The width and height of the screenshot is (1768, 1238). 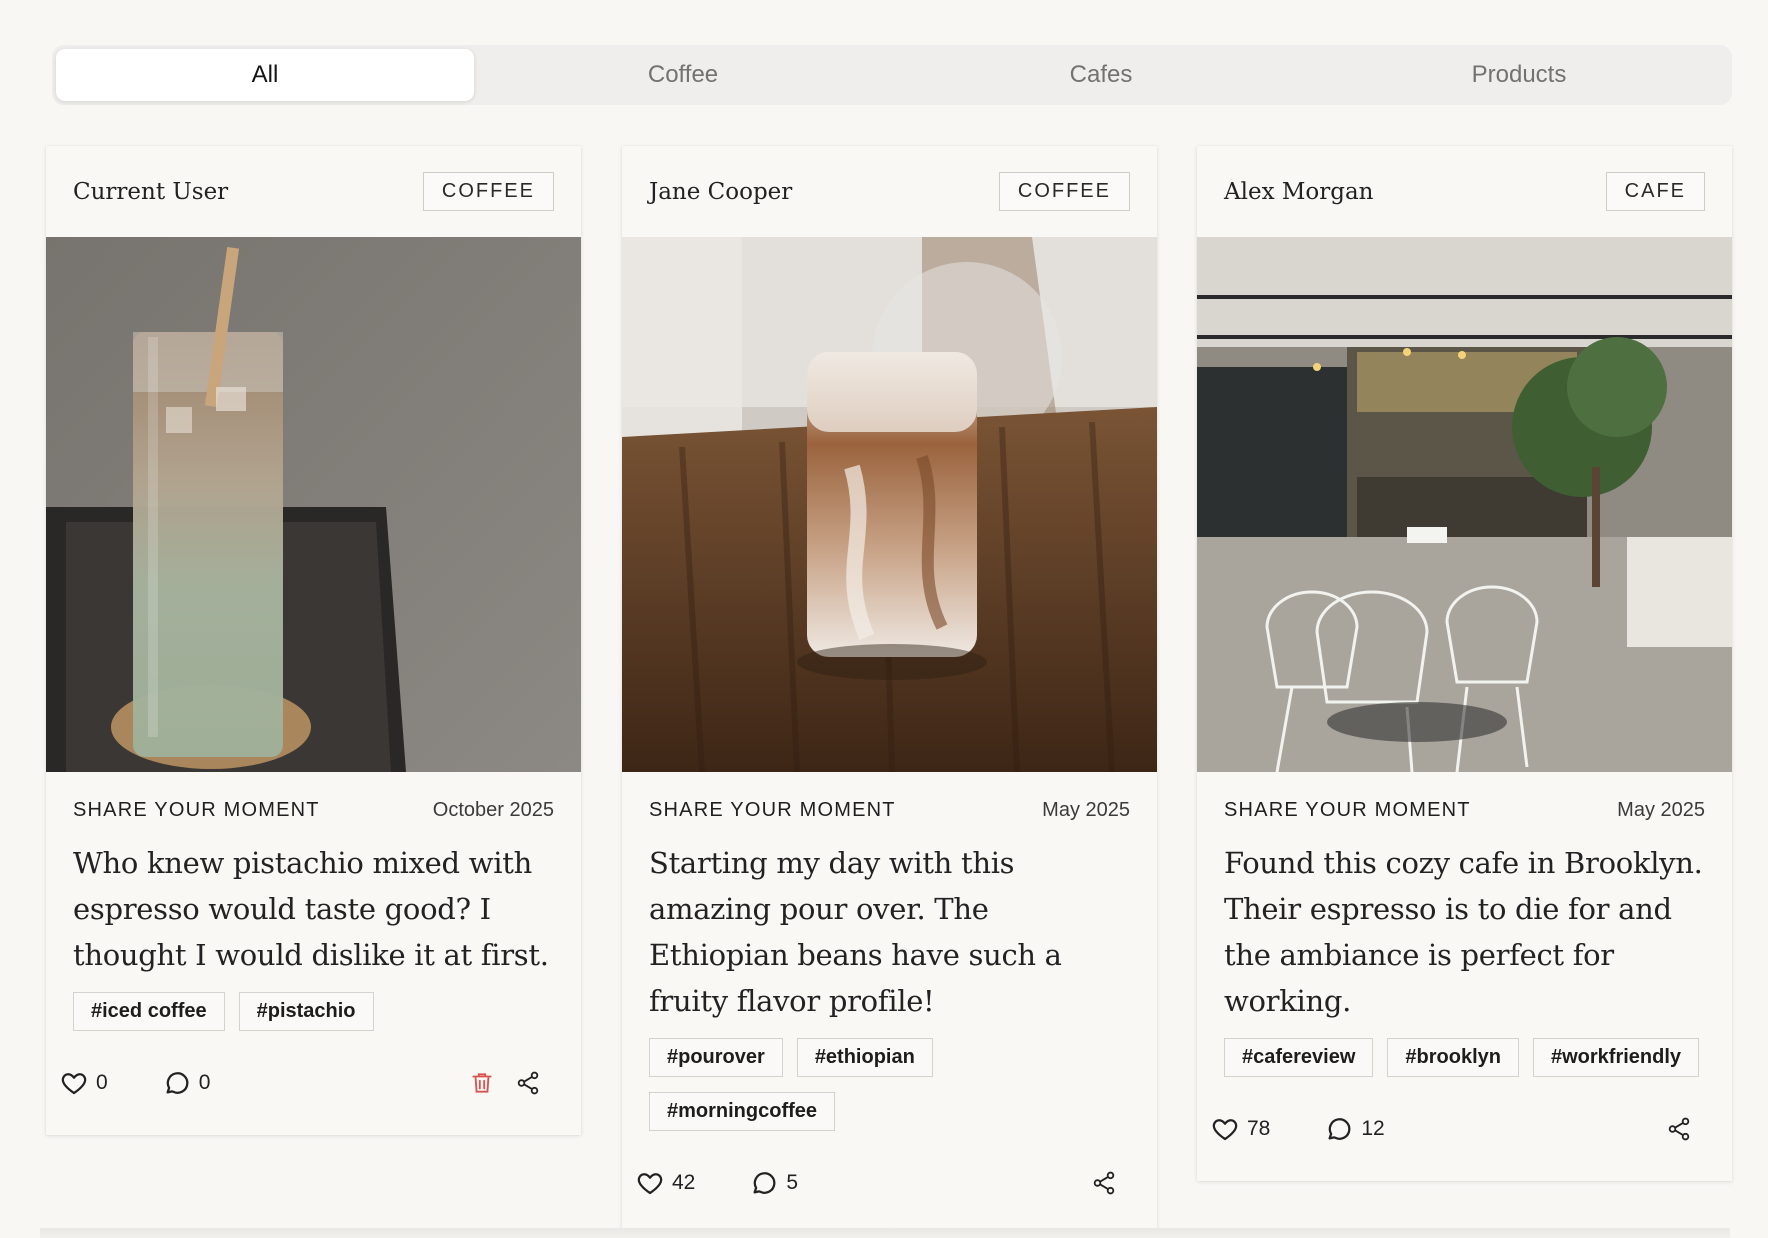 I want to click on like-count: 0, so click(x=102, y=1082).